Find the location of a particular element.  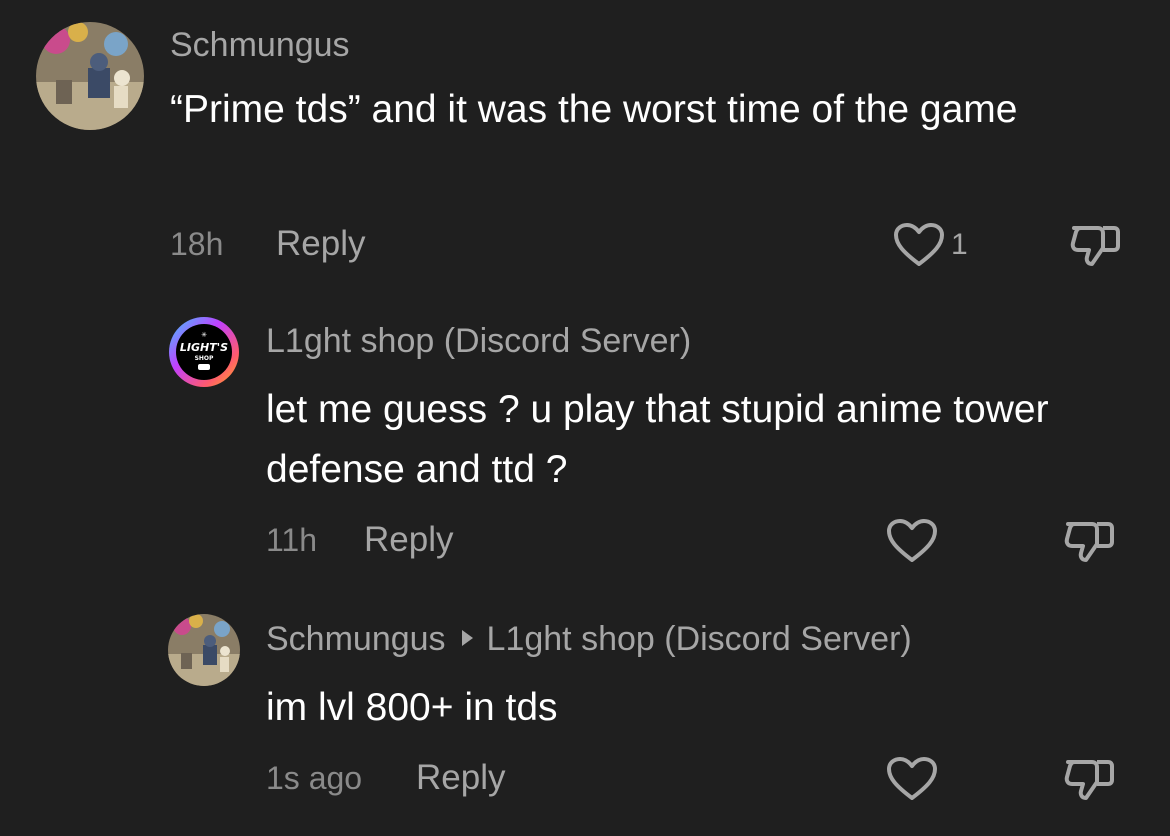

comment-timestamp: 11h is located at coordinates (292, 540).